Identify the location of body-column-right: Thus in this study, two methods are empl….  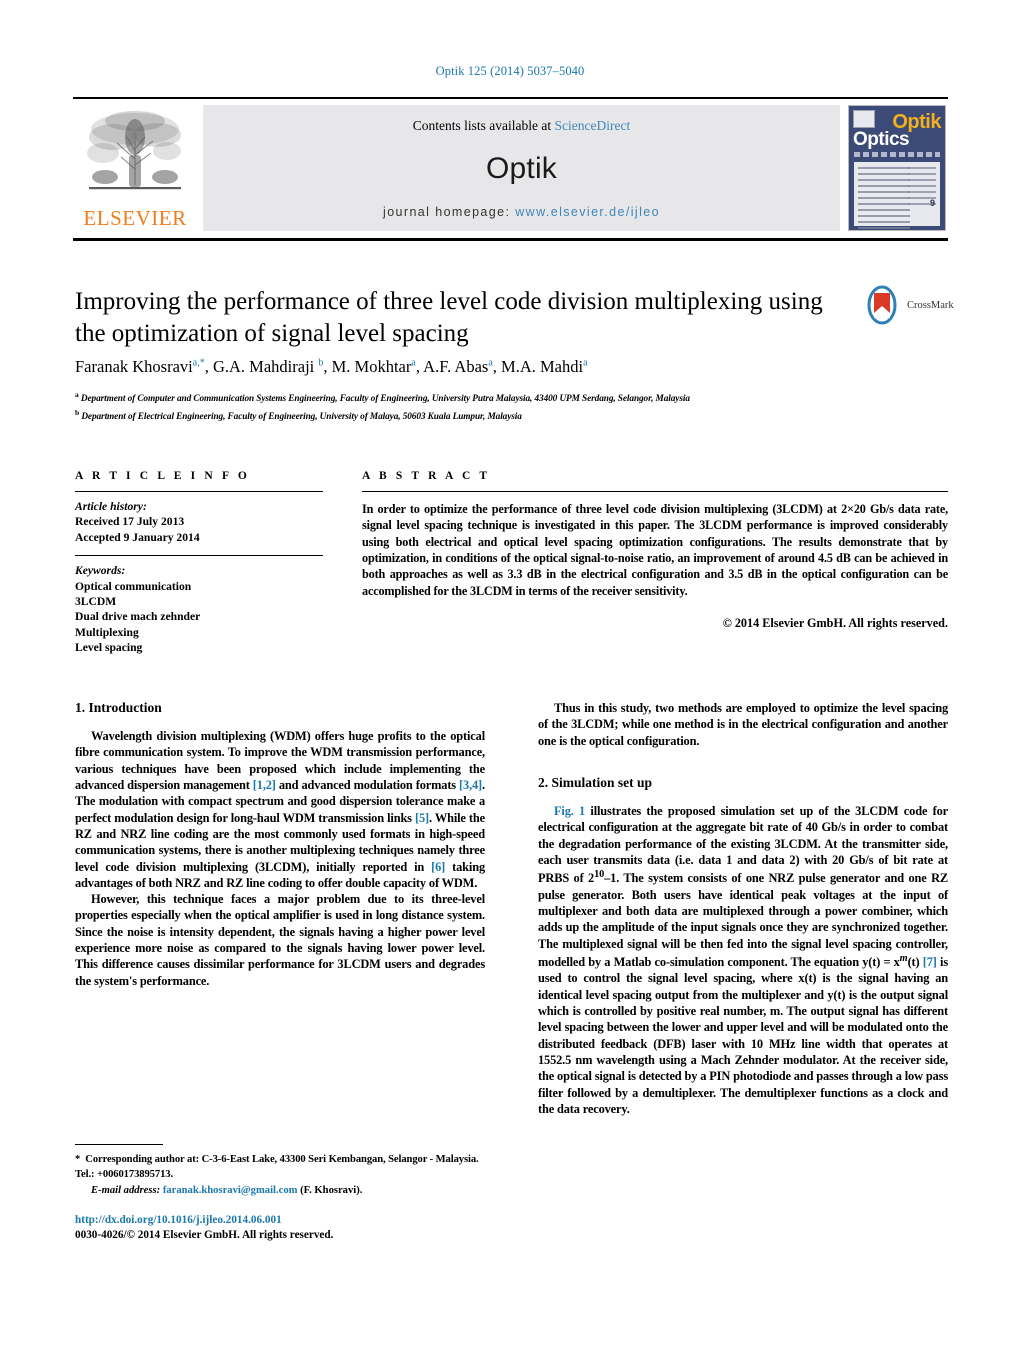
(743, 908).